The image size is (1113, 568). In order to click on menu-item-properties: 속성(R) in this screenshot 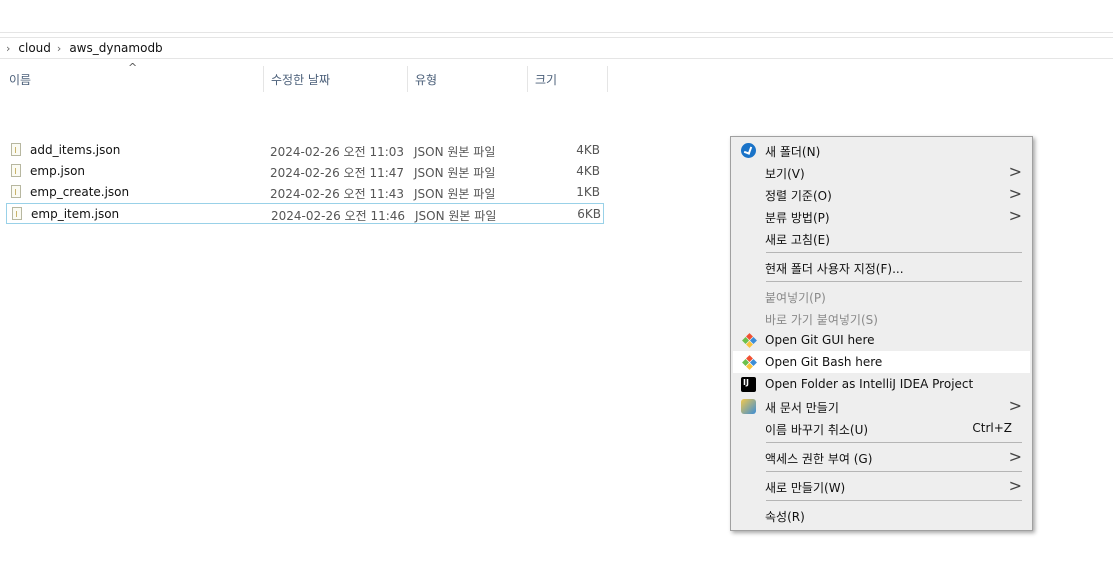, I will do `click(881, 515)`.